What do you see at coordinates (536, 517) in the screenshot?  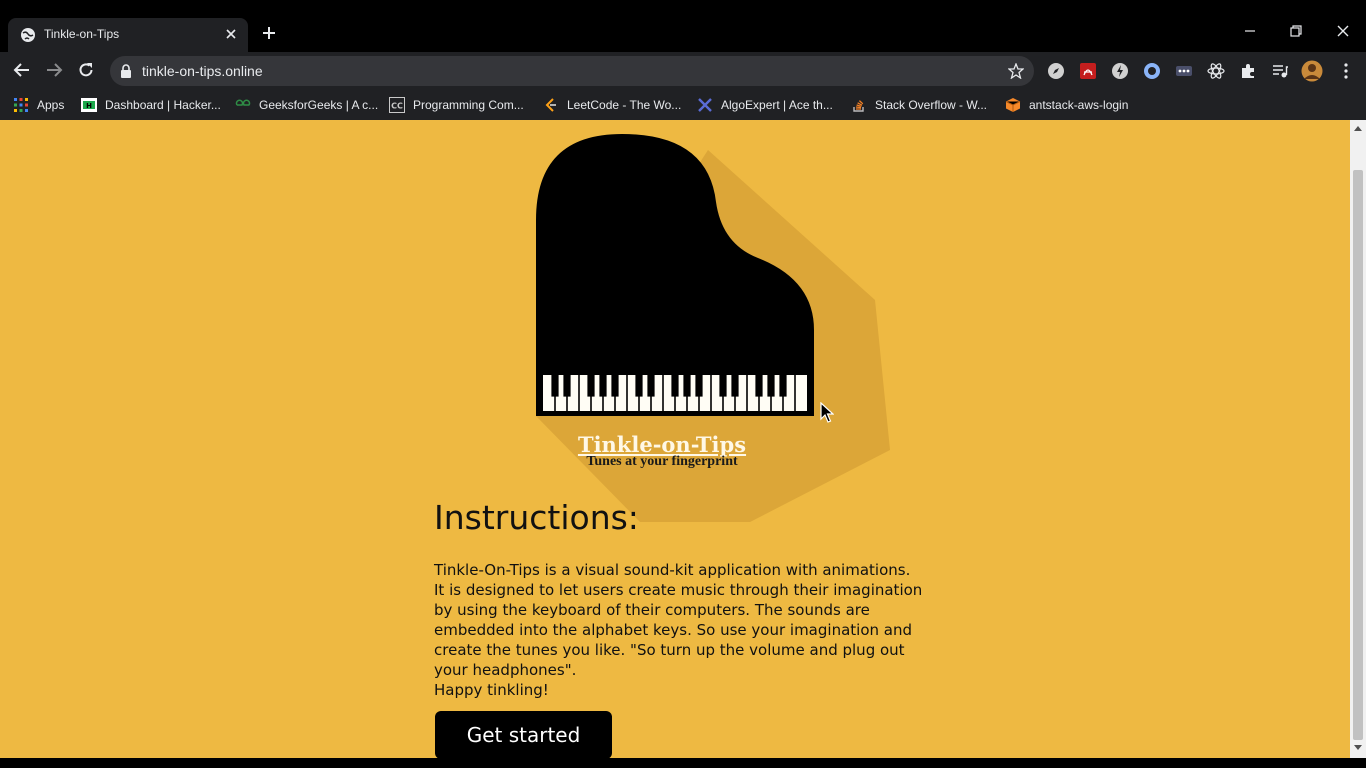 I see `instructions-heading: Instructions:` at bounding box center [536, 517].